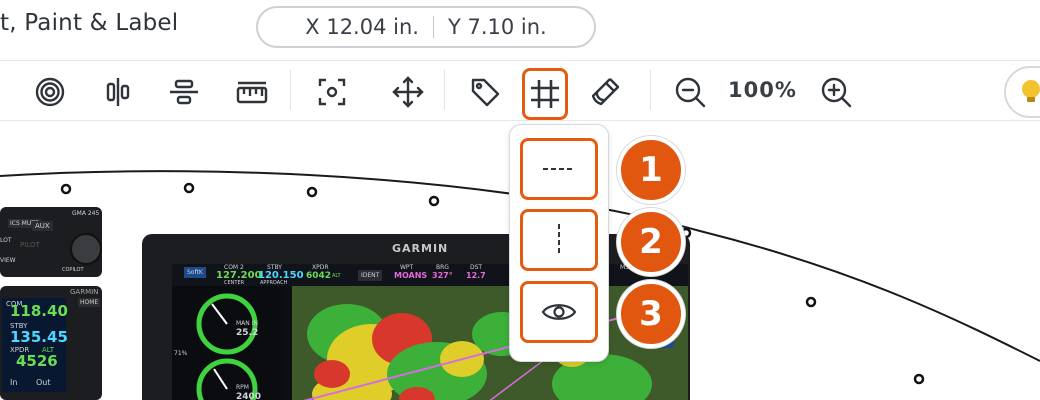 This screenshot has width=1040, height=400. I want to click on zoom-in-icon, so click(836, 92).